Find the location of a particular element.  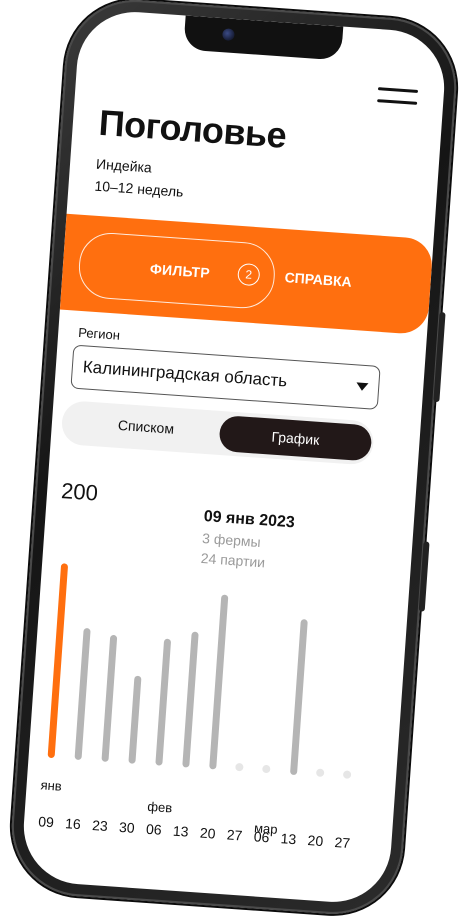

view-toggle: Списком График is located at coordinates (217, 432).